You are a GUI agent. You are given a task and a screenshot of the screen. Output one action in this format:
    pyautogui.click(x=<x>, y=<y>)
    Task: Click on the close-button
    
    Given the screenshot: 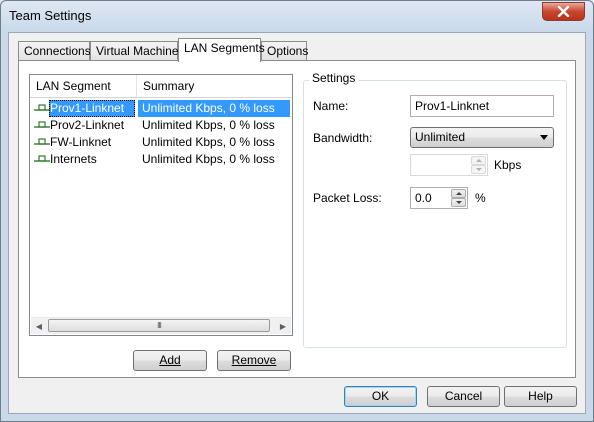 What is the action you would take?
    pyautogui.click(x=563, y=11)
    